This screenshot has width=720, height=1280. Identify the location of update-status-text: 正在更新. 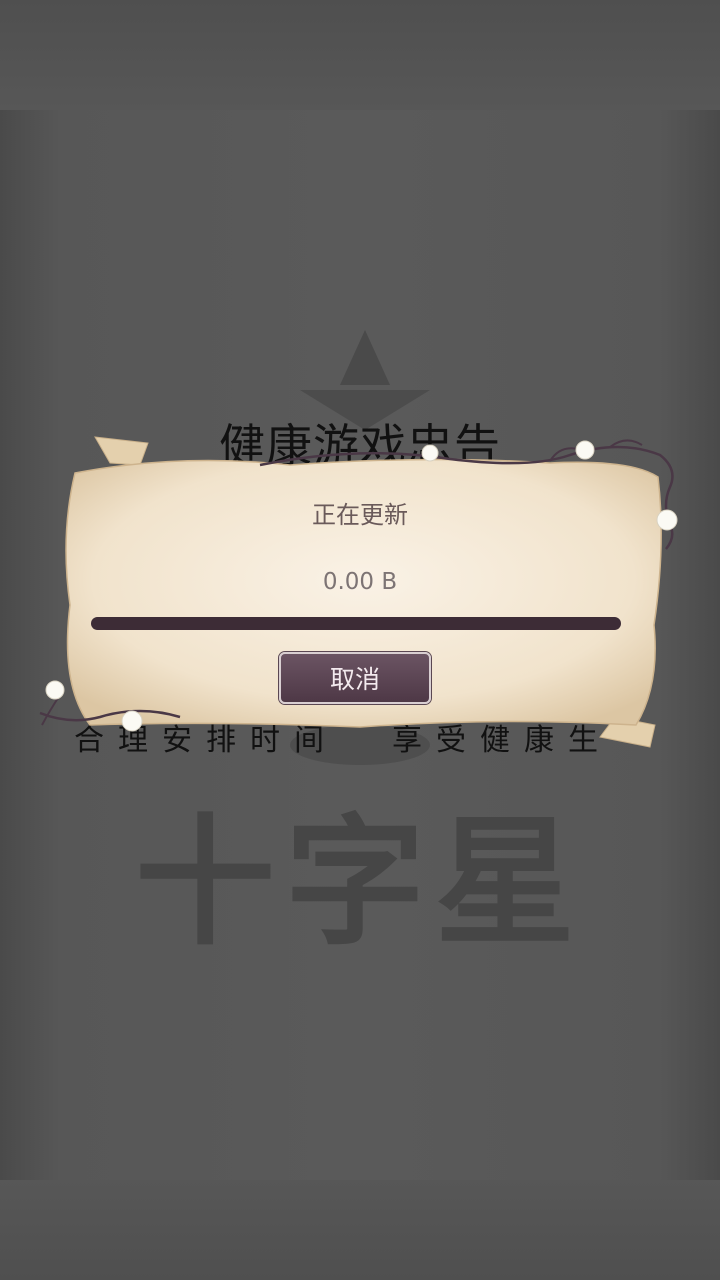
(360, 515).